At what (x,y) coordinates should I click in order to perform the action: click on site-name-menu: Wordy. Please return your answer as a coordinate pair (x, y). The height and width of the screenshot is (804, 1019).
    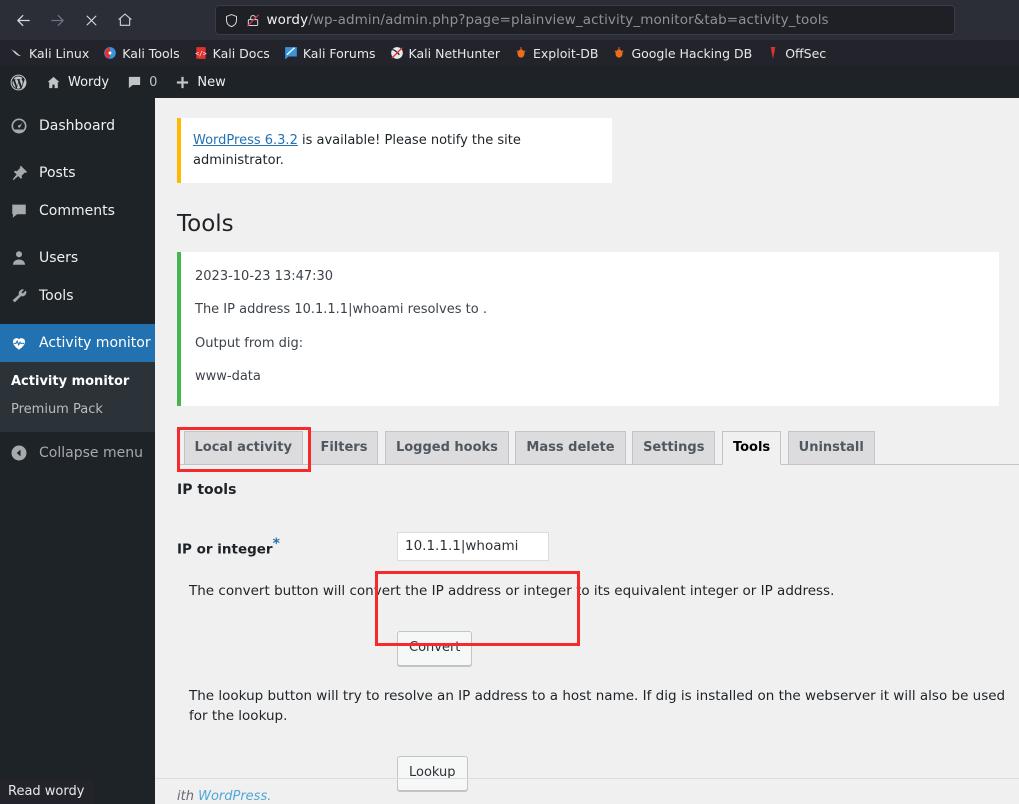
    Looking at the image, I should click on (77, 82).